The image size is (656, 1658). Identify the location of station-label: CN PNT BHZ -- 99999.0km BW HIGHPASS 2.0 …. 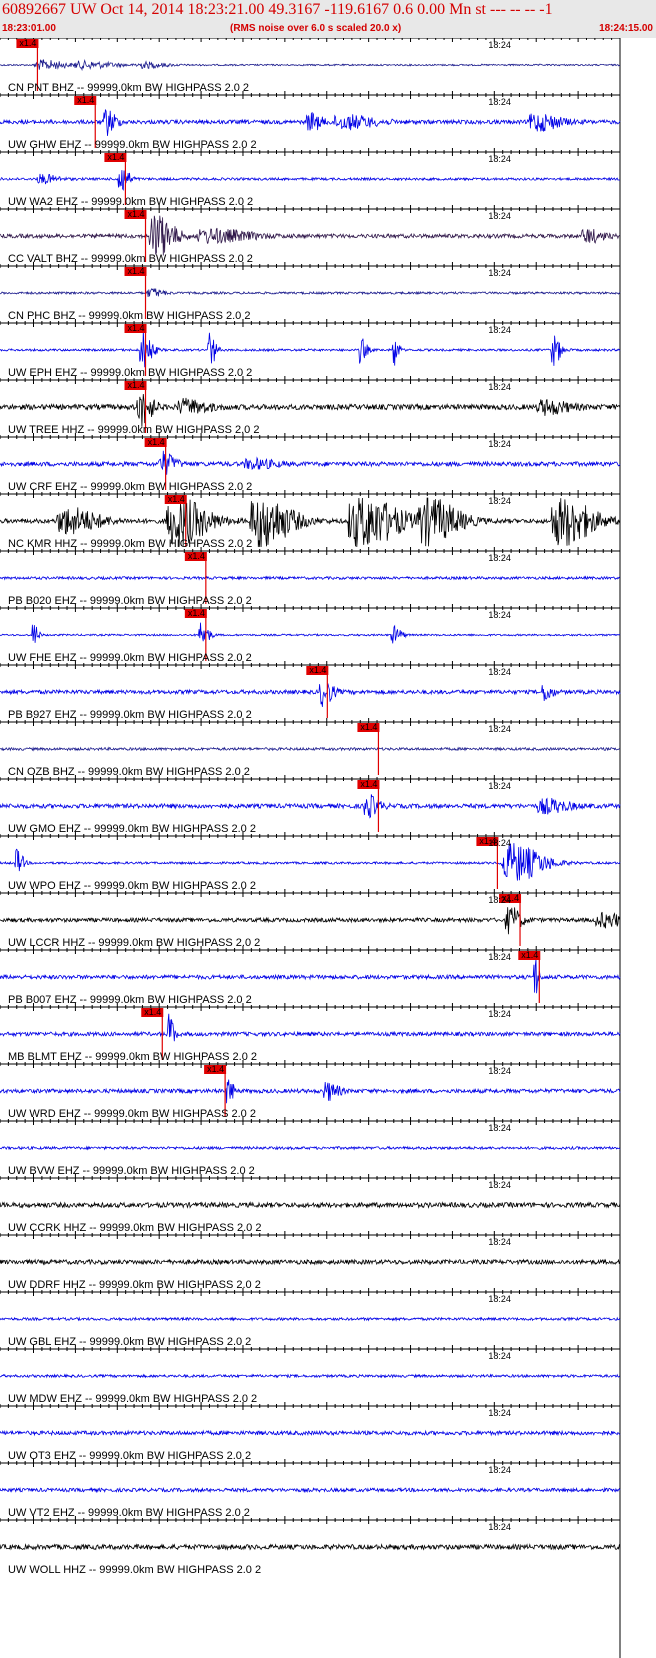
(128, 88).